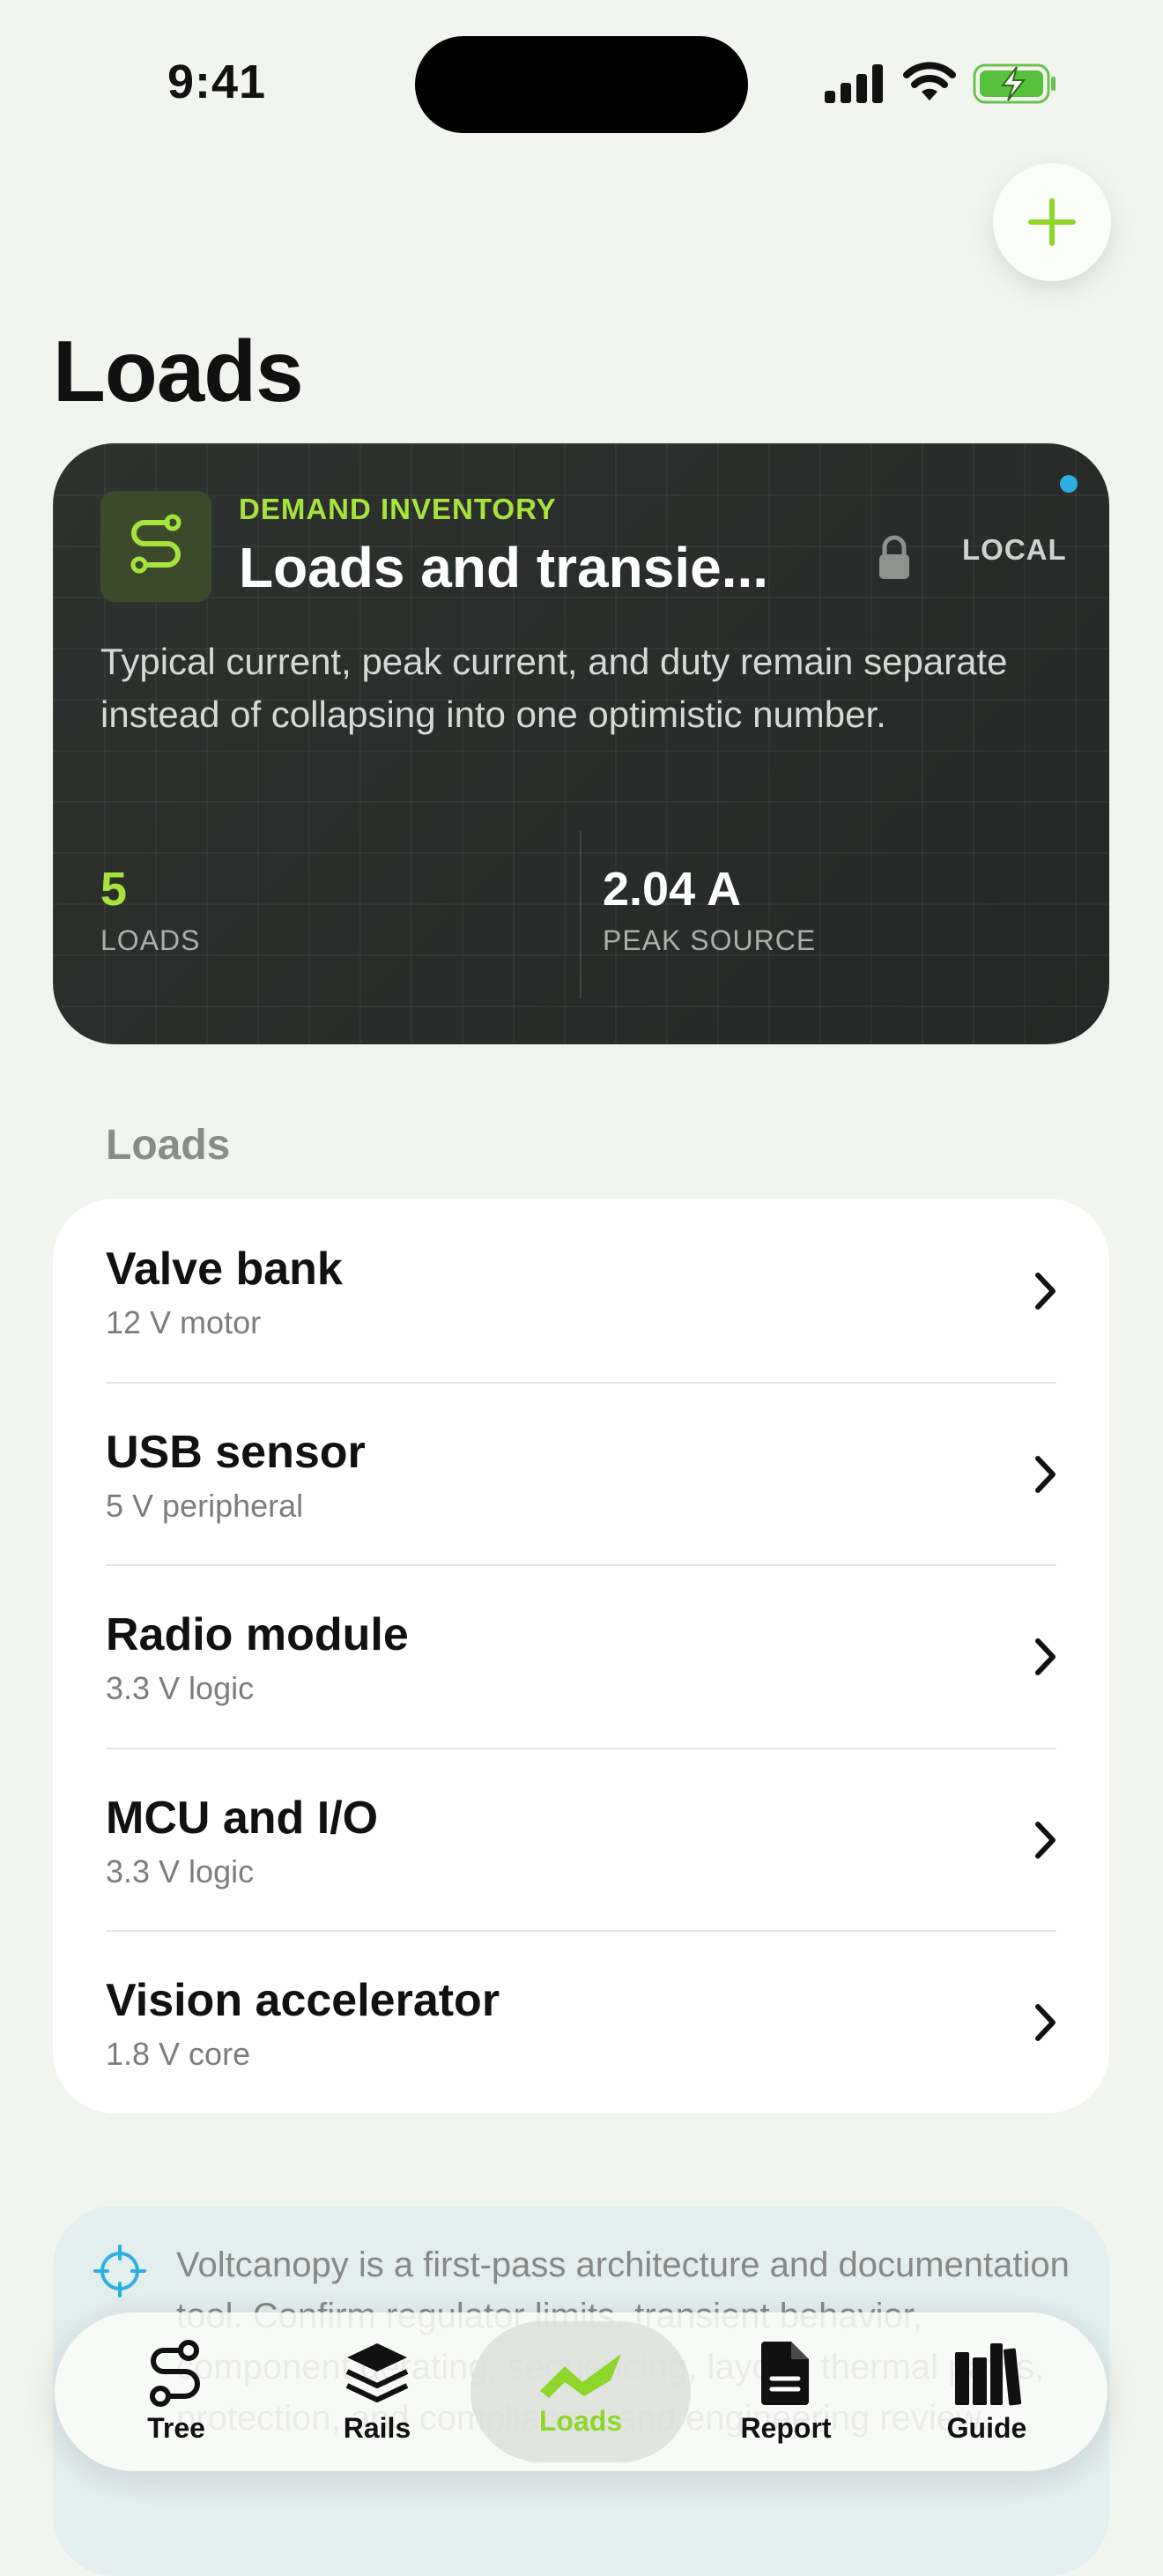 The image size is (1163, 2576). Describe the element at coordinates (672, 889) in the screenshot. I see `stat-value: 2.04 A` at that location.